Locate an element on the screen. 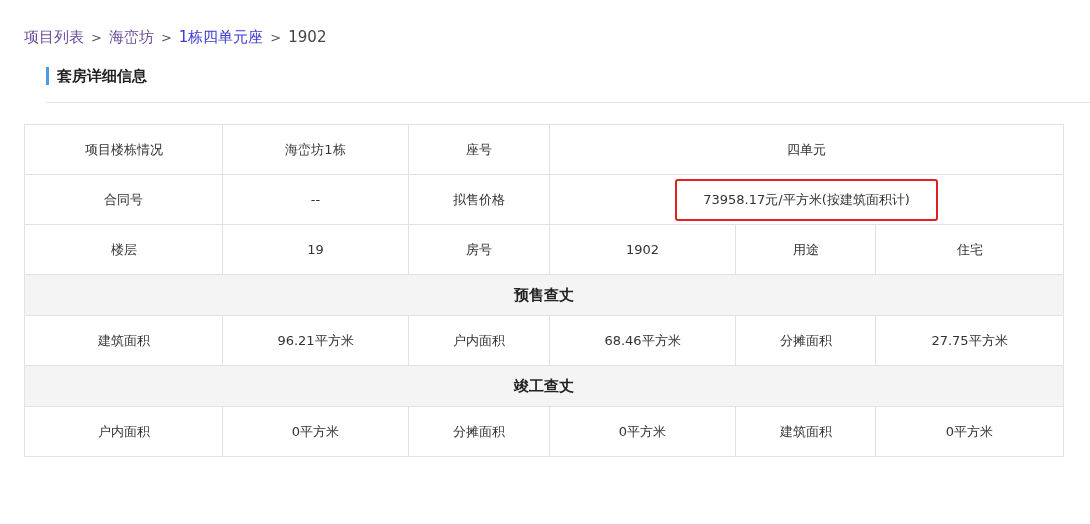  table-cell: 住宅 is located at coordinates (969, 249).